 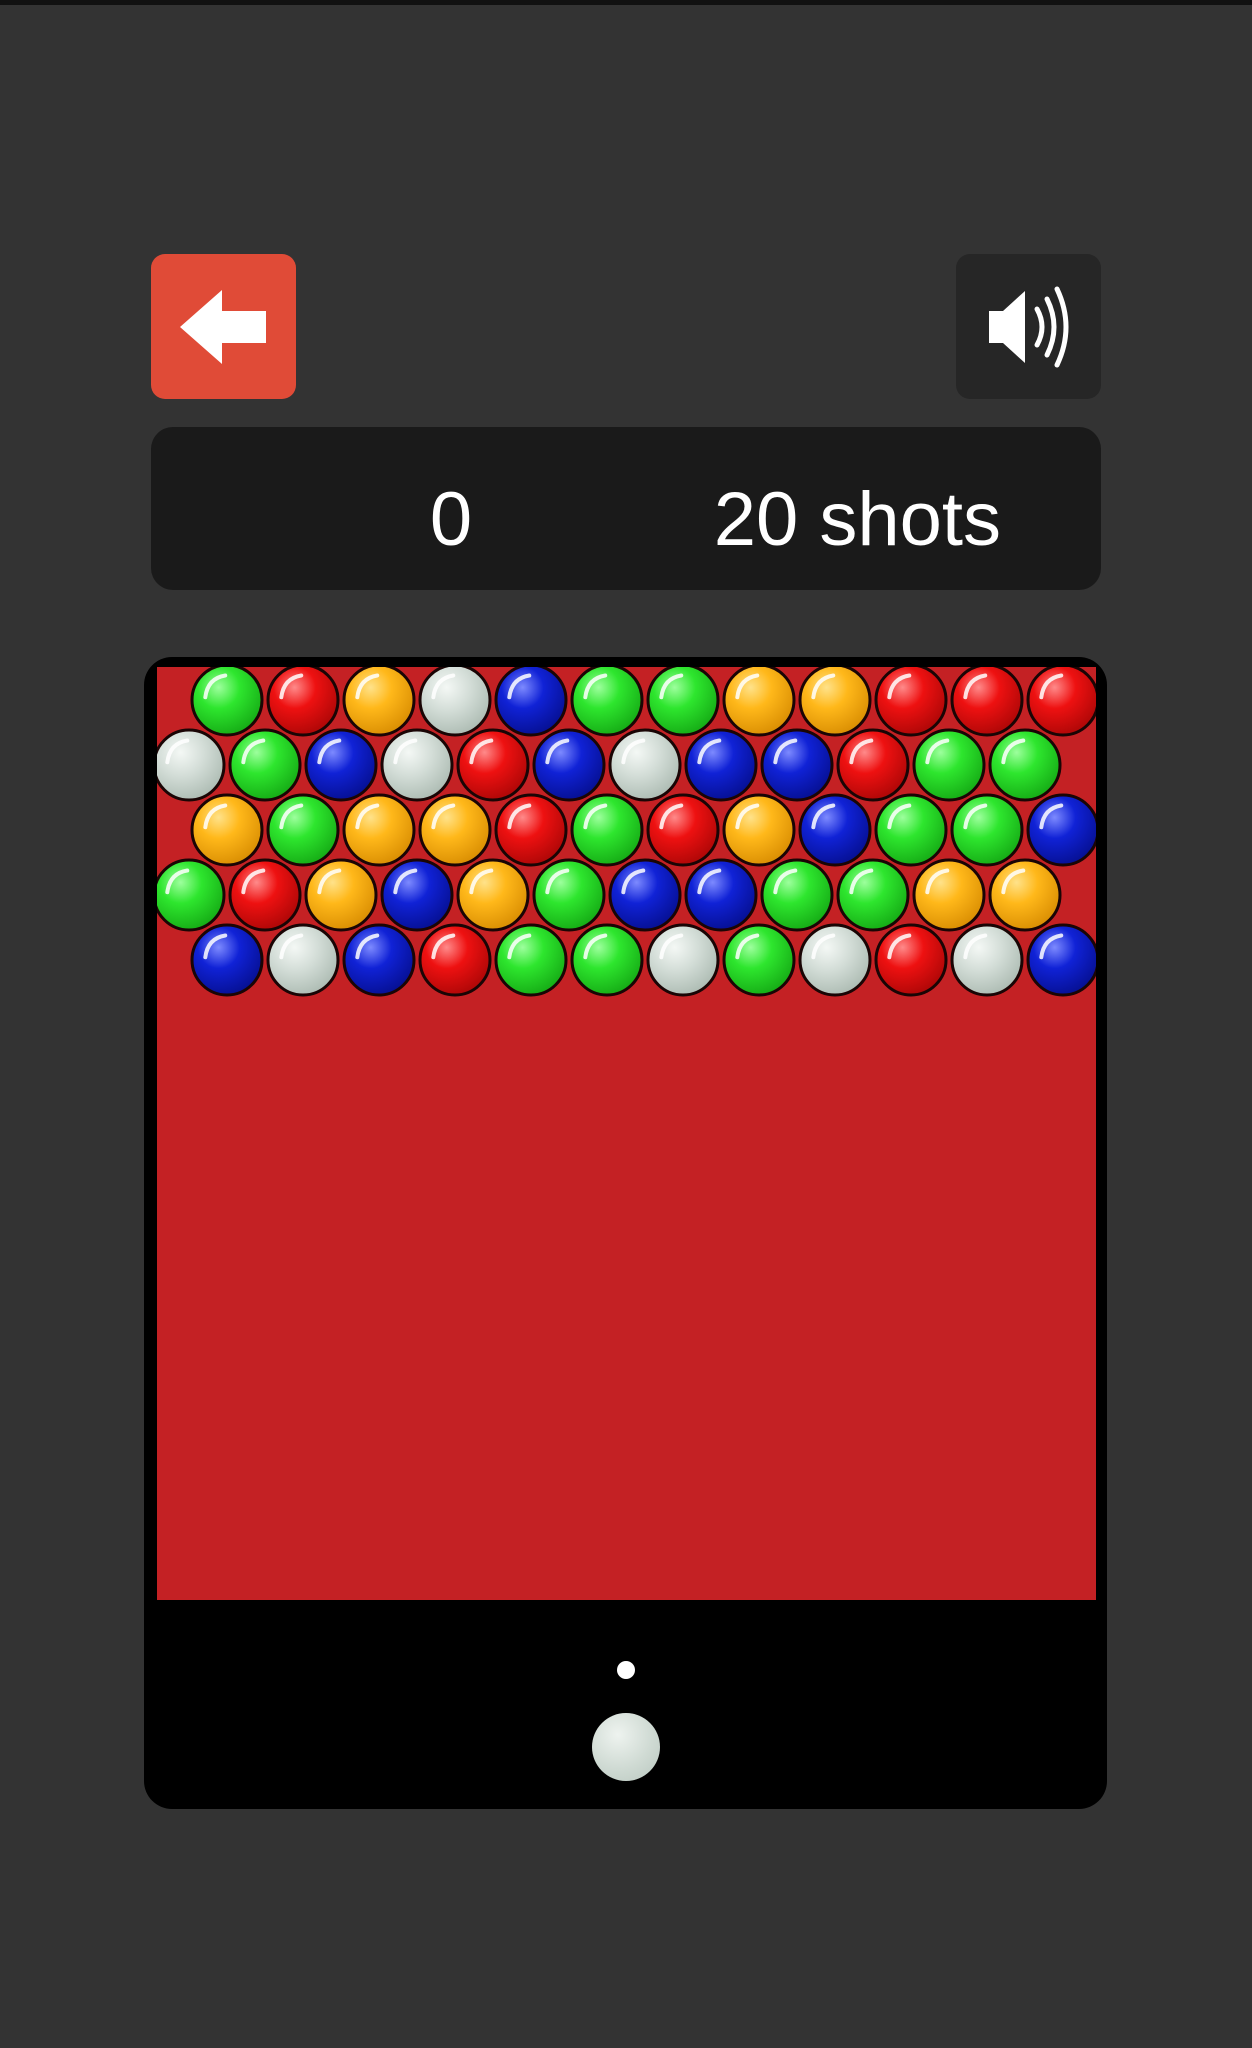 I want to click on sound-button, so click(x=1028, y=326).